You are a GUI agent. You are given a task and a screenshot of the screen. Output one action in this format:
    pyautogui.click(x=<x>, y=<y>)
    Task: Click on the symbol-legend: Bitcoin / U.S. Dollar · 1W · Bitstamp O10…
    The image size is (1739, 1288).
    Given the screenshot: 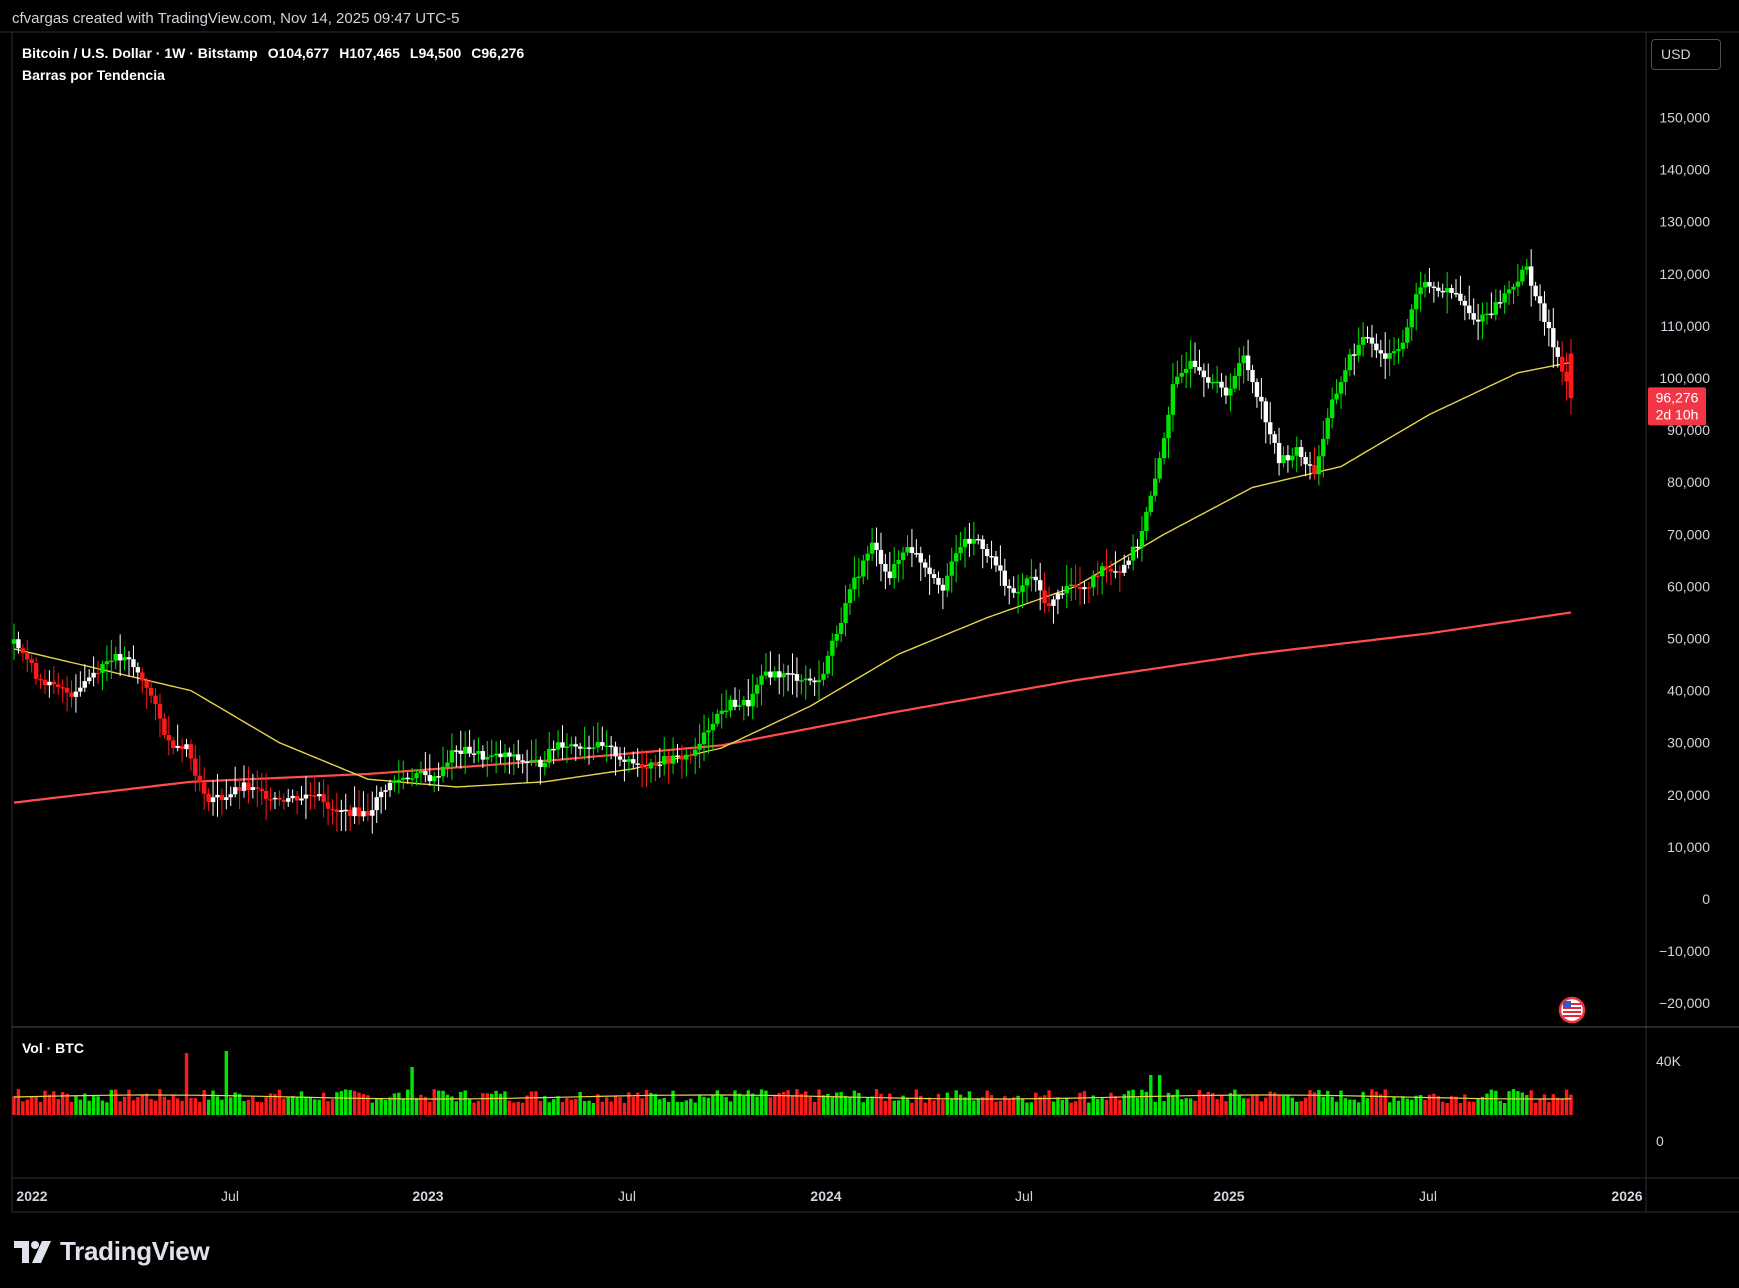 What is the action you would take?
    pyautogui.click(x=278, y=53)
    